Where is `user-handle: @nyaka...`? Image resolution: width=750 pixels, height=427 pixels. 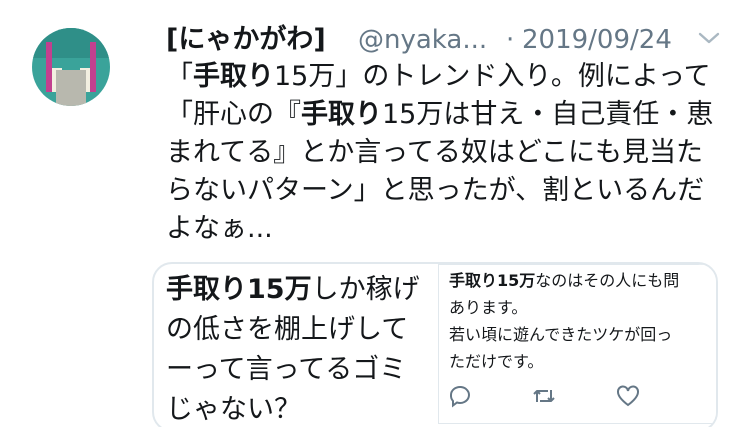 user-handle: @nyaka... is located at coordinates (422, 40).